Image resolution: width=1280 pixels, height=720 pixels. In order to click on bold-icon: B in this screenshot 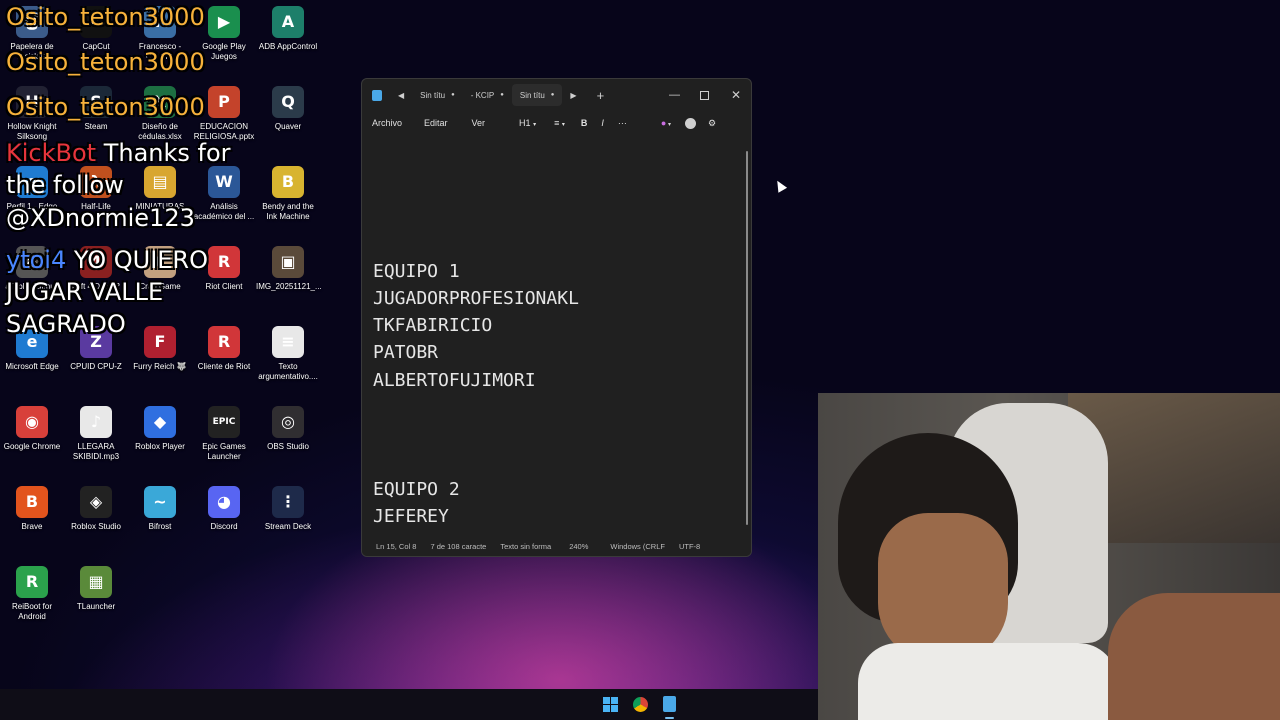, I will do `click(584, 123)`.